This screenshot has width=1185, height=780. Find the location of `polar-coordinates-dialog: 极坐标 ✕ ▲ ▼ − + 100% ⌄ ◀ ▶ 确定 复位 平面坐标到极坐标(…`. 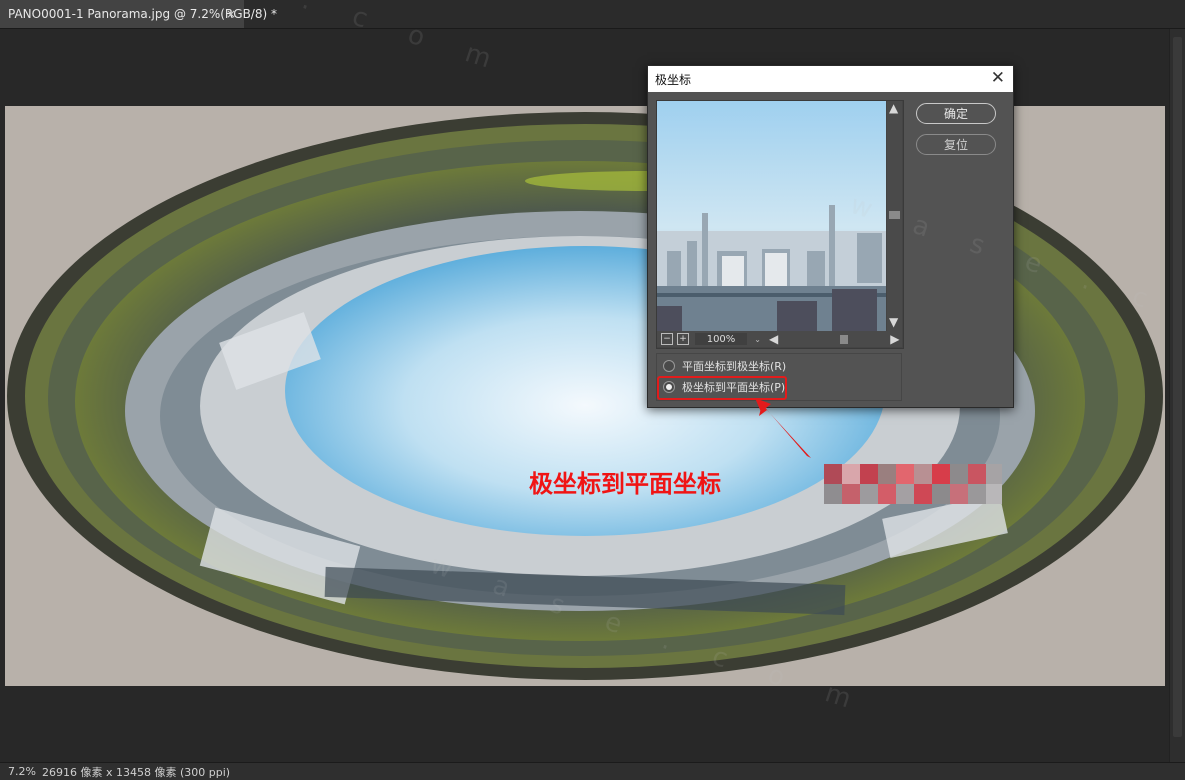

polar-coordinates-dialog: 极坐标 ✕ ▲ ▼ − + 100% ⌄ ◀ ▶ 确定 复位 平面坐标到极坐标(… is located at coordinates (830, 236).